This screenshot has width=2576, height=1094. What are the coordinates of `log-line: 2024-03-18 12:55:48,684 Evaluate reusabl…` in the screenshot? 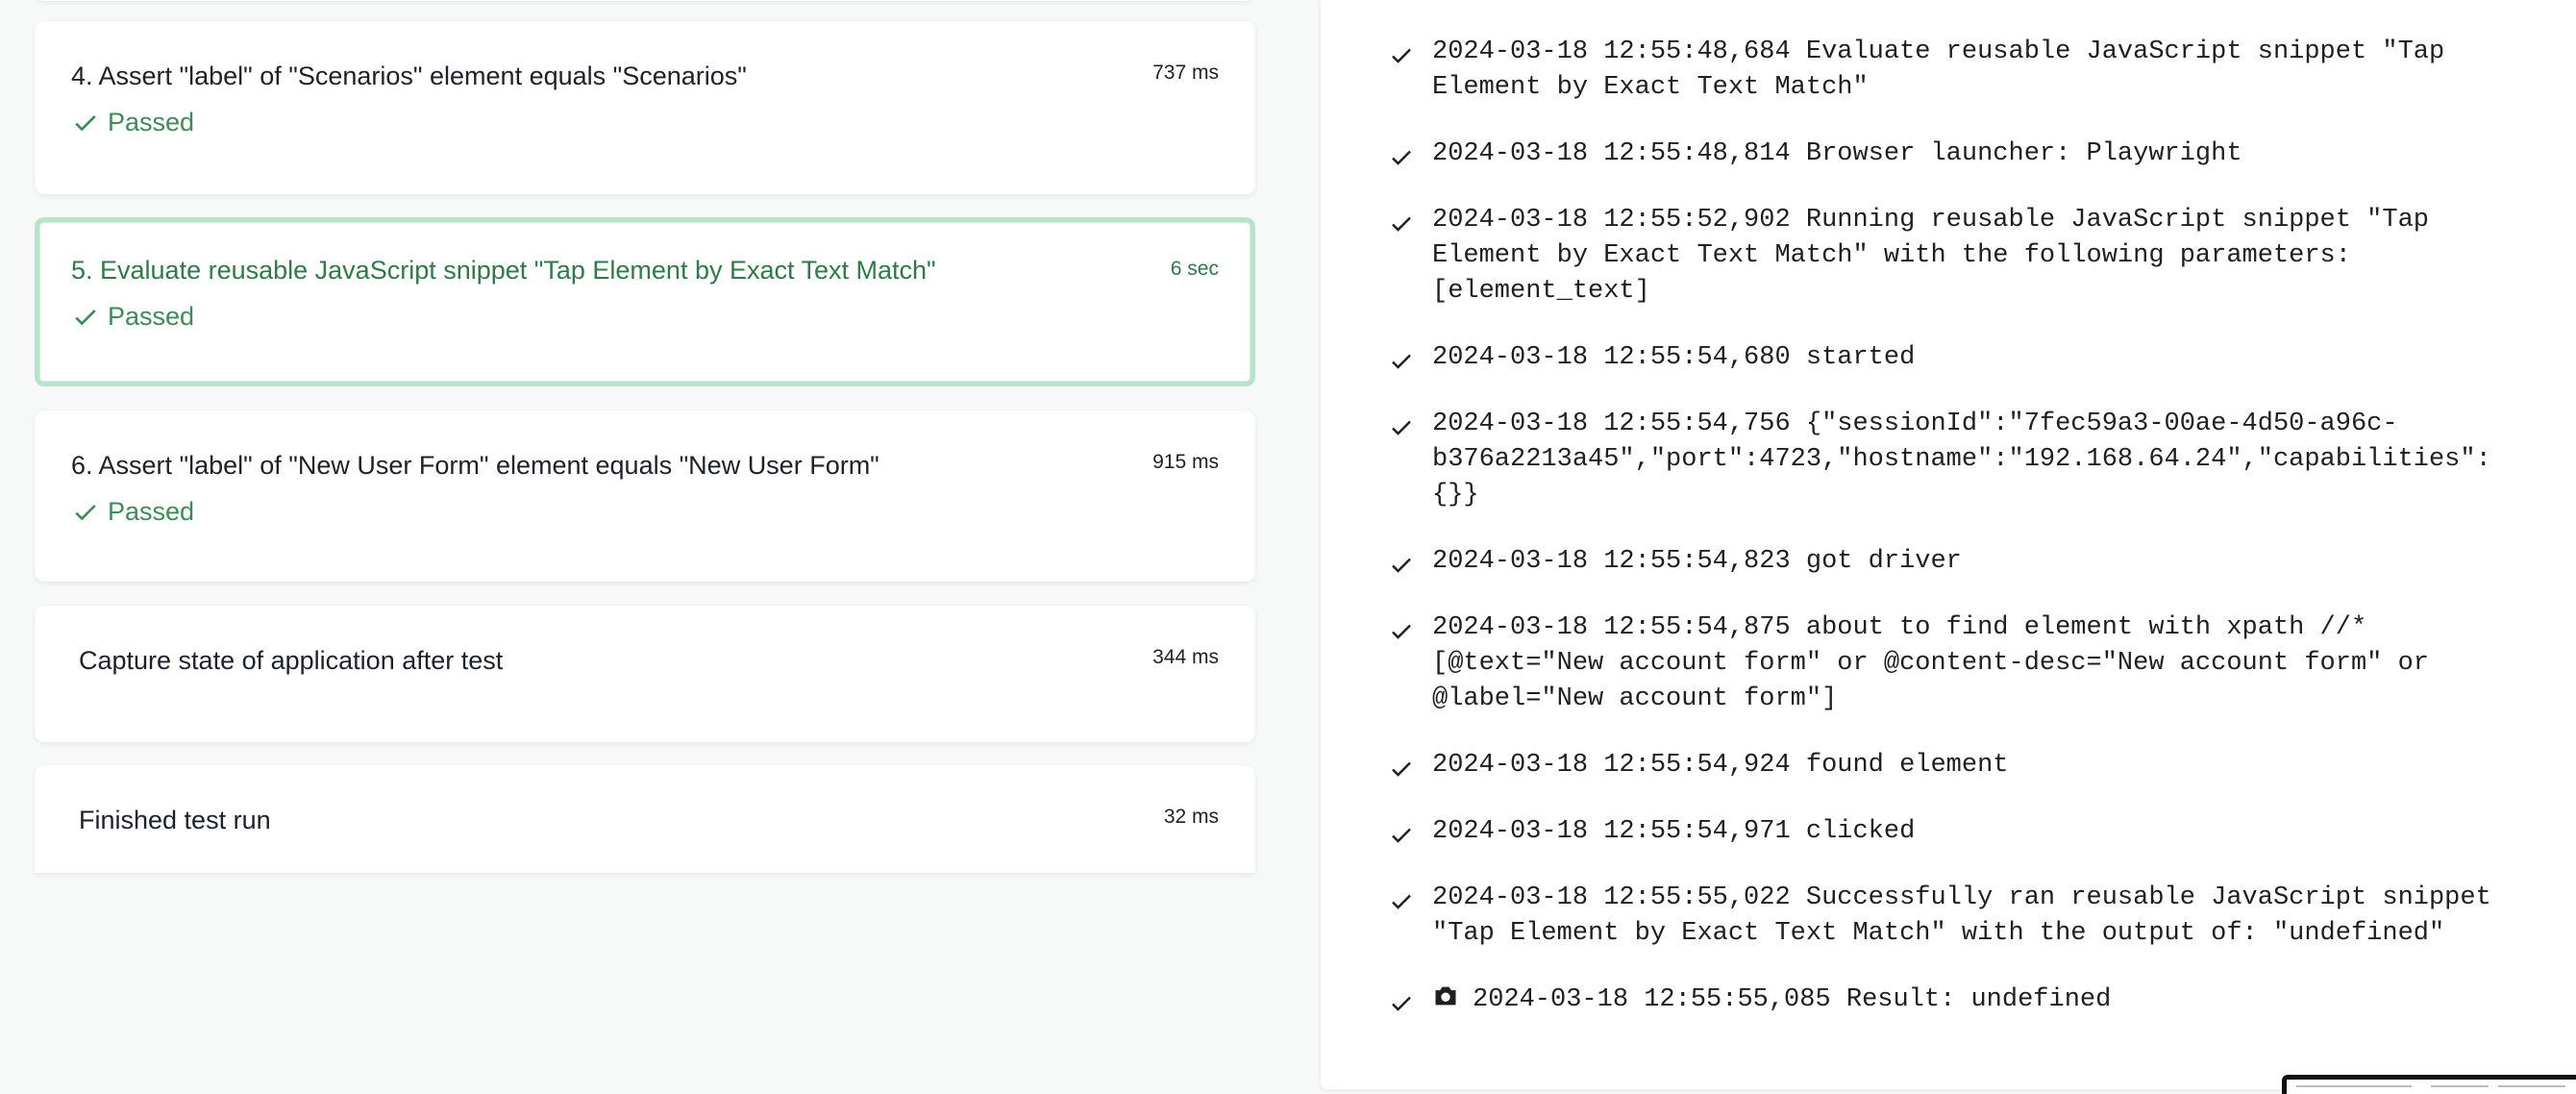 It's located at (1939, 51).